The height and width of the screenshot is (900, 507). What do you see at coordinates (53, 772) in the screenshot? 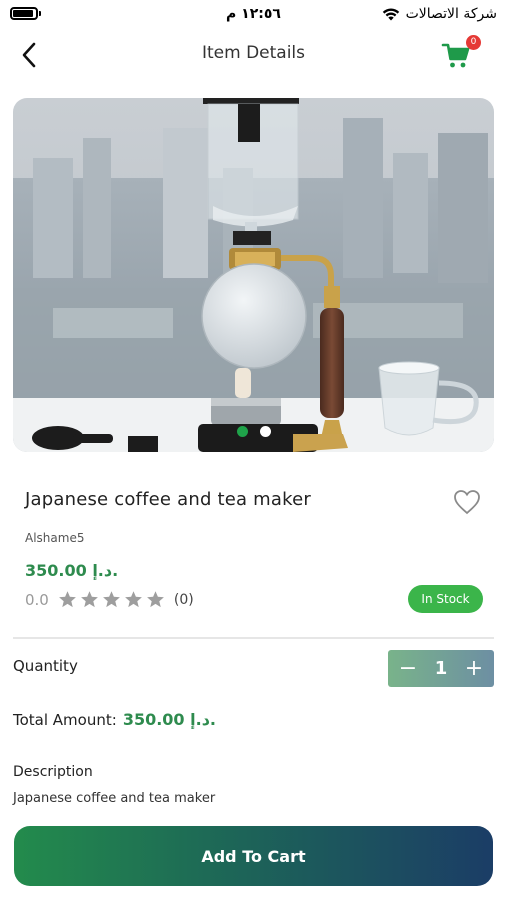
I see `description-label: Description` at bounding box center [53, 772].